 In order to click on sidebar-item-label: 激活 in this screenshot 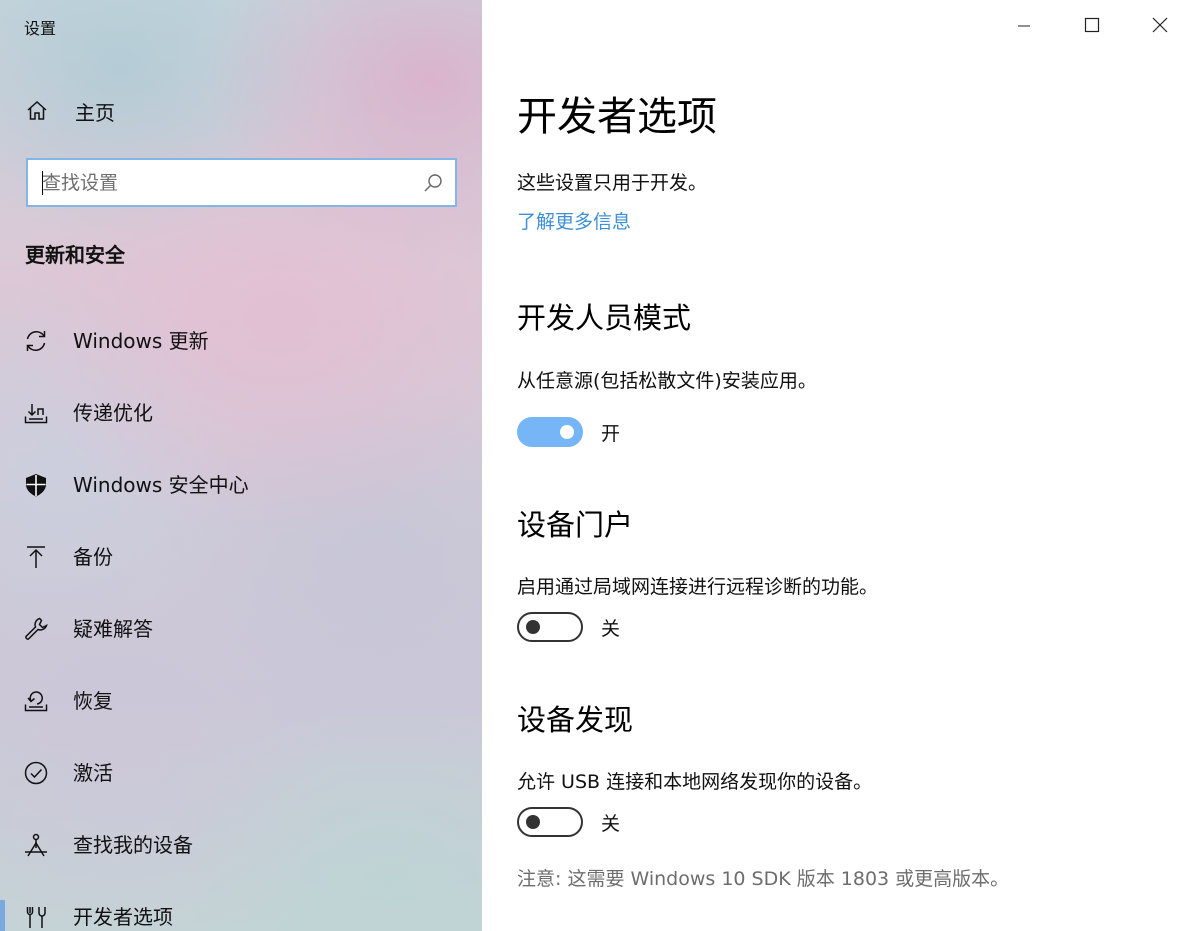, I will do `click(93, 773)`.